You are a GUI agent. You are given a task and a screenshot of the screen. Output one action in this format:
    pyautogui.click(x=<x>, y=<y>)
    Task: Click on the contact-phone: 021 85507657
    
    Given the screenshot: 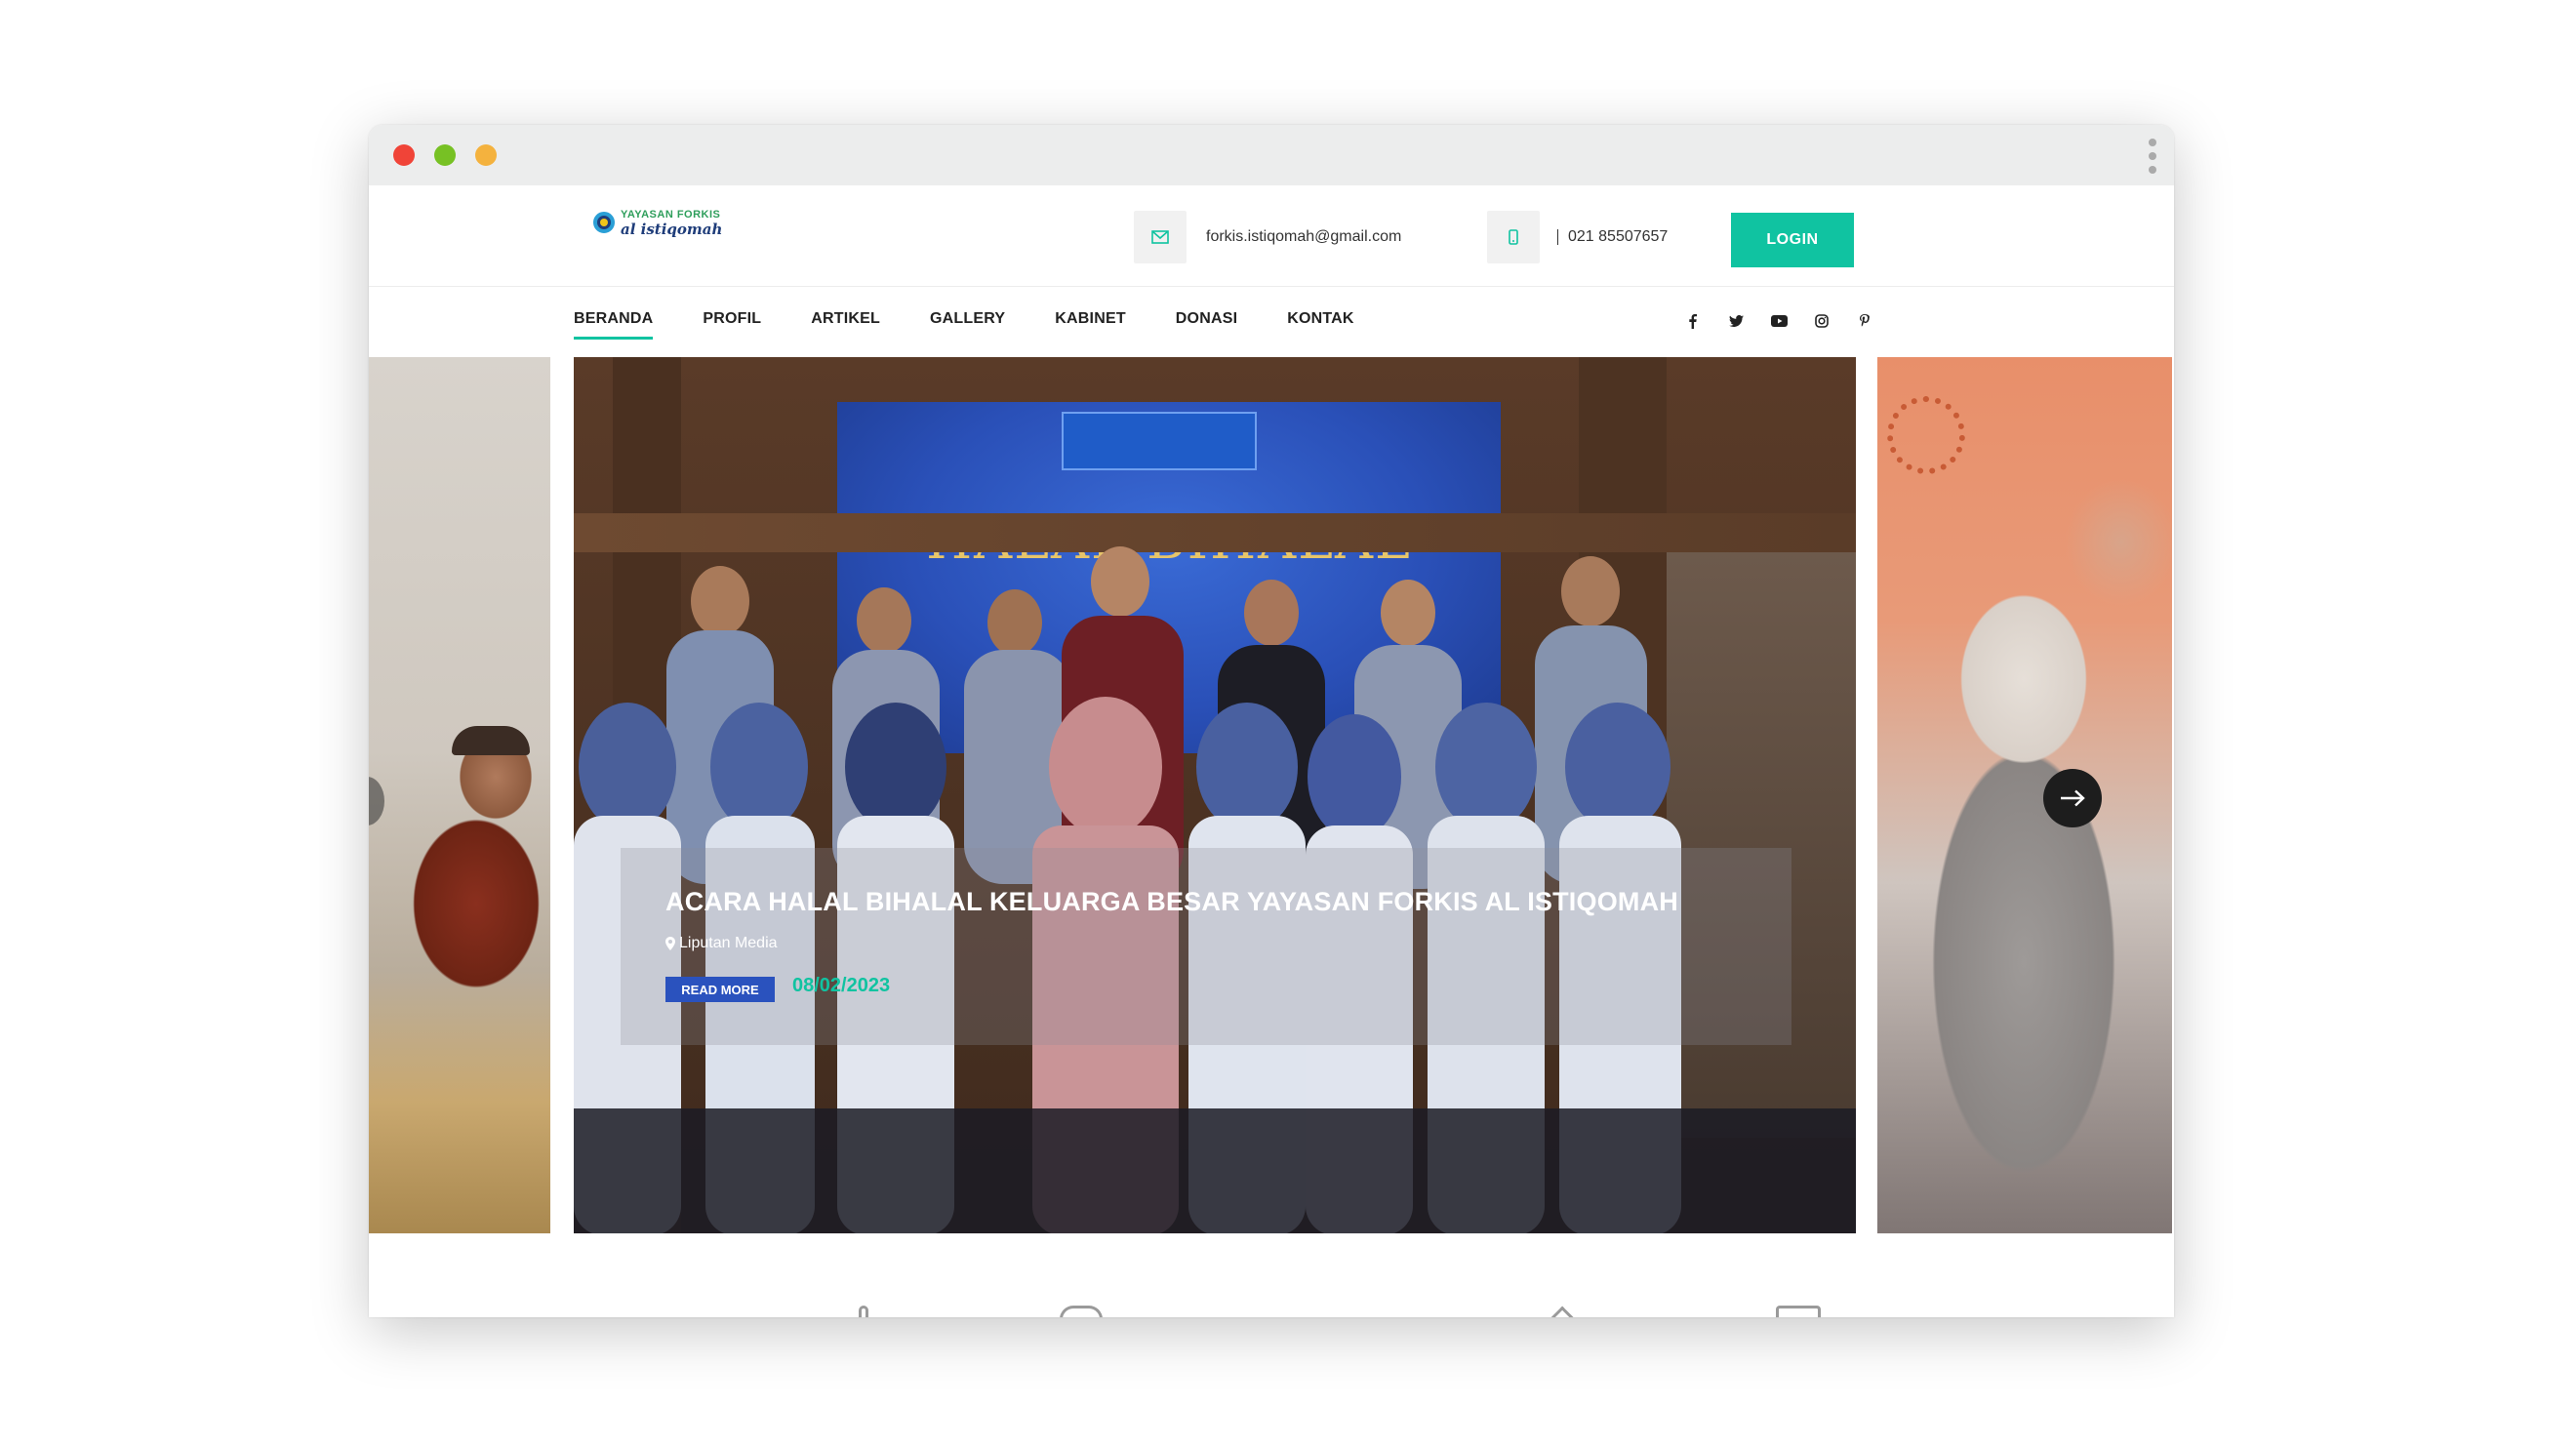 What is the action you would take?
    pyautogui.click(x=1577, y=237)
    